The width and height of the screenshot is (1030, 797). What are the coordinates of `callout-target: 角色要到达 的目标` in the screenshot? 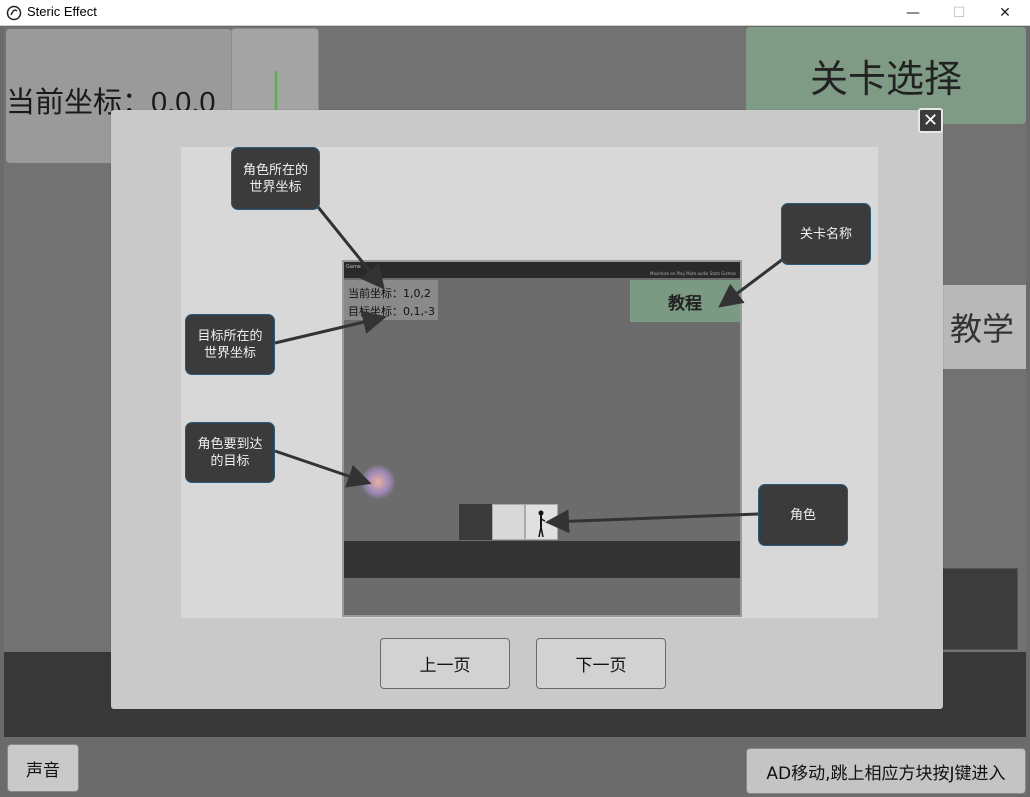 It's located at (230, 452).